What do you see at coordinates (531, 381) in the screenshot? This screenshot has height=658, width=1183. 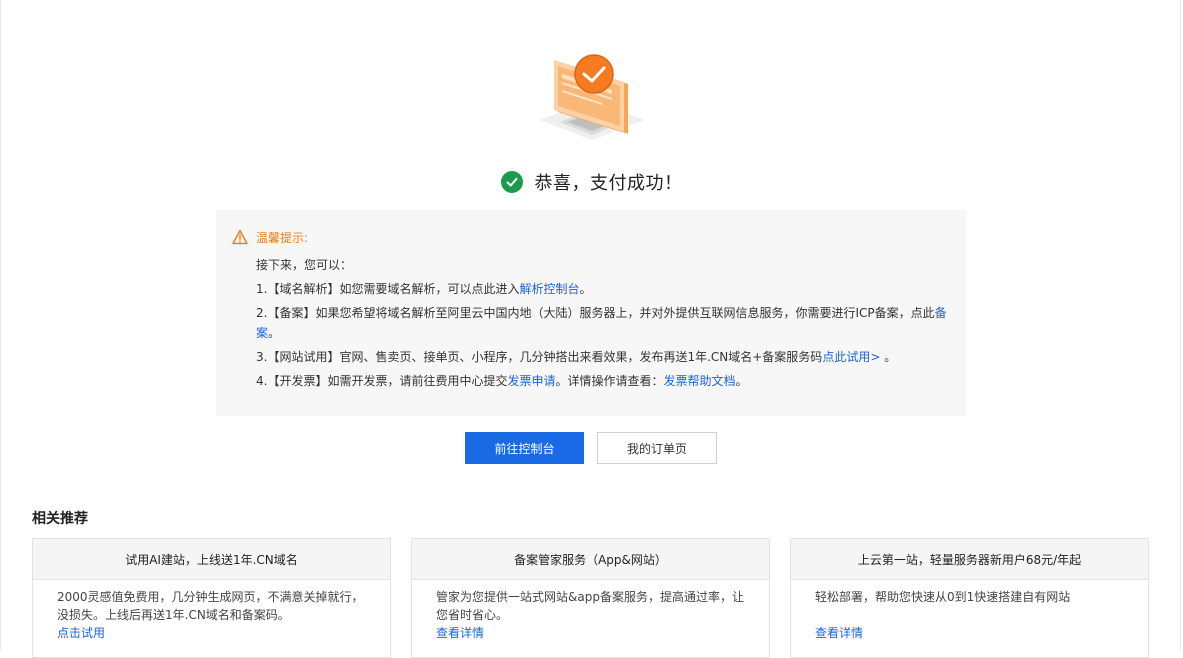 I see `invoice-apply-link: 发票申请` at bounding box center [531, 381].